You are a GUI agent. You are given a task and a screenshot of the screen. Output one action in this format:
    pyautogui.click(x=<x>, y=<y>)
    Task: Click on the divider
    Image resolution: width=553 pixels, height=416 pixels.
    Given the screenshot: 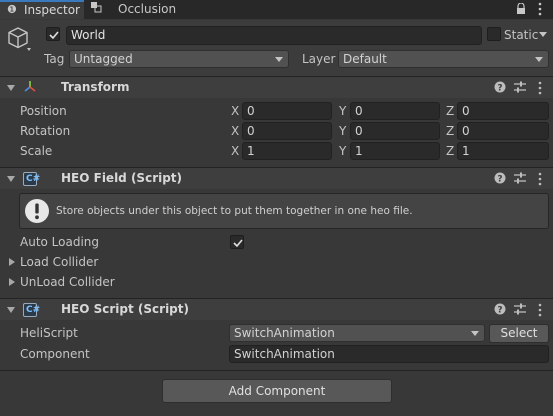 What is the action you would take?
    pyautogui.click(x=276, y=370)
    